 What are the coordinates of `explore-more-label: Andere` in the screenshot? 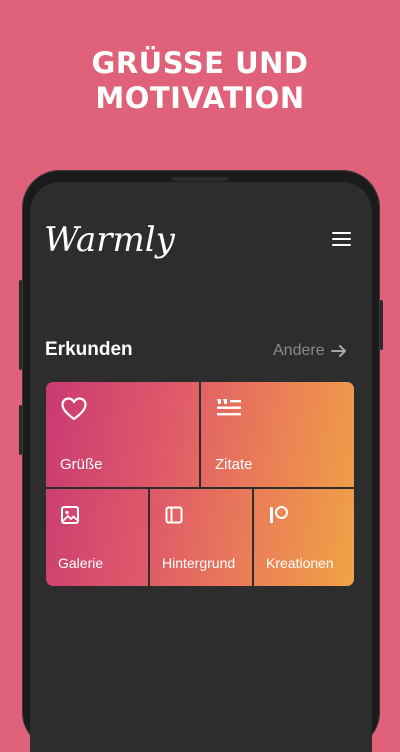 It's located at (299, 350).